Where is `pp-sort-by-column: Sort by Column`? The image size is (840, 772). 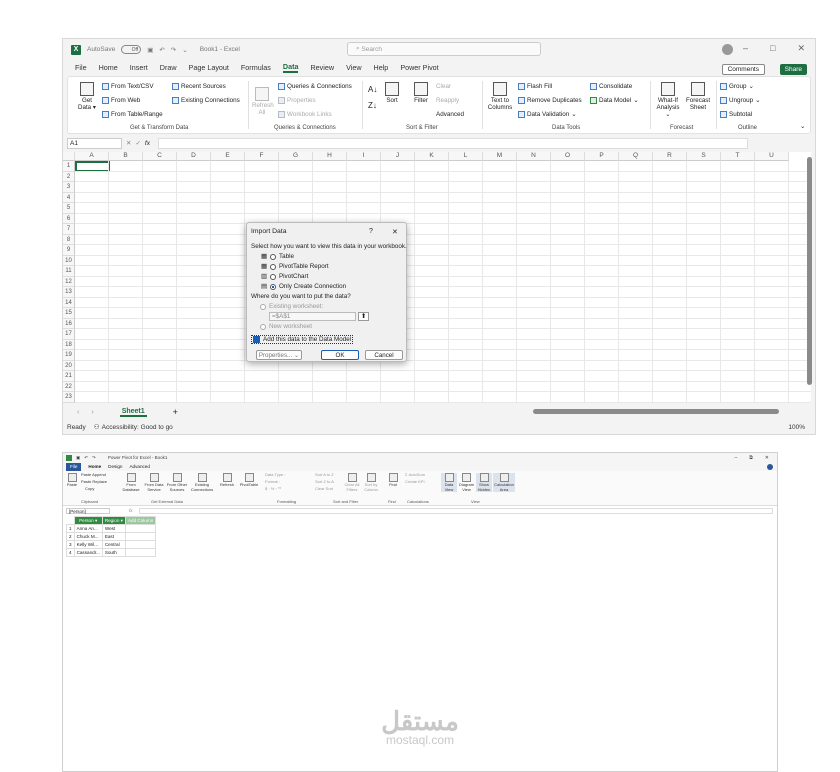 pp-sort-by-column: Sort by Column is located at coordinates (371, 482).